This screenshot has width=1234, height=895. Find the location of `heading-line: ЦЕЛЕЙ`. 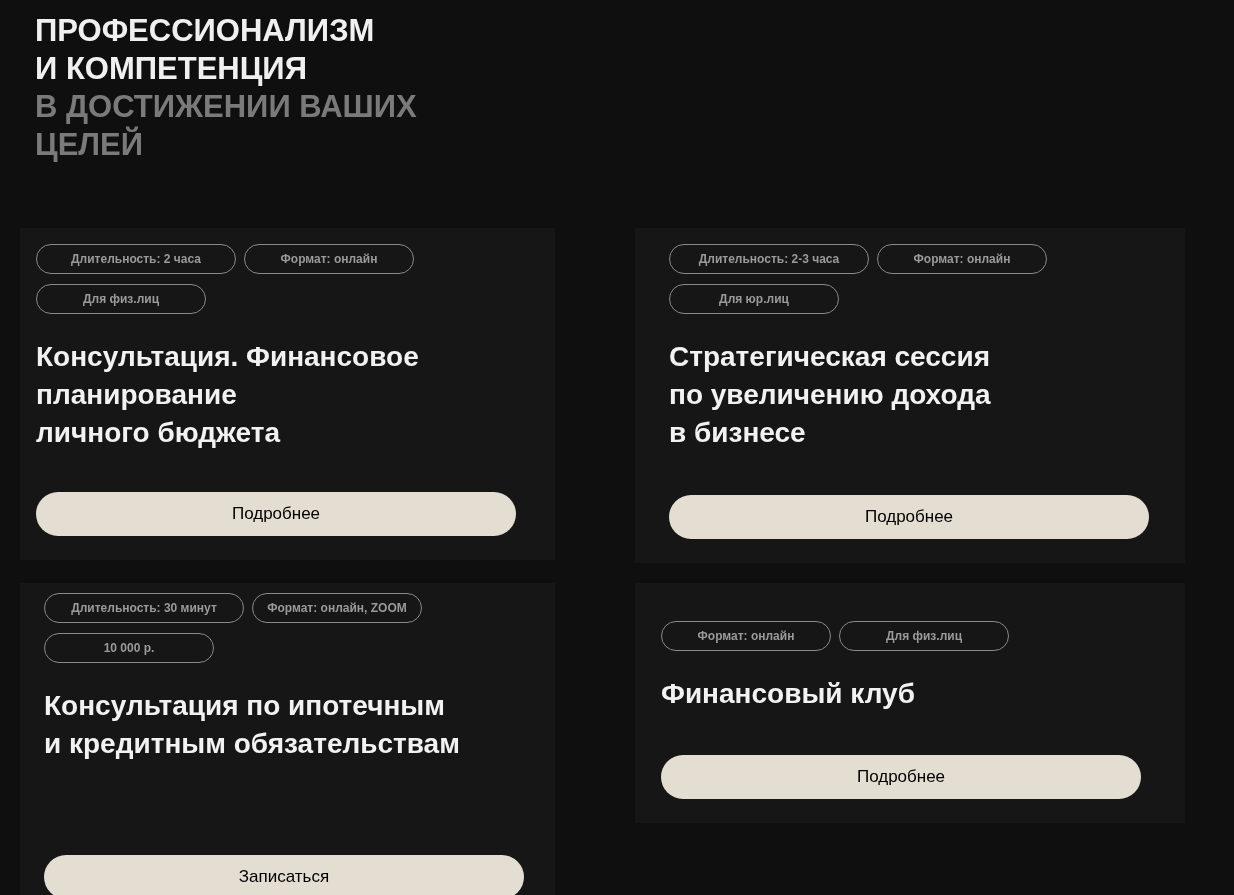

heading-line: ЦЕЛЕЙ is located at coordinates (90, 145).